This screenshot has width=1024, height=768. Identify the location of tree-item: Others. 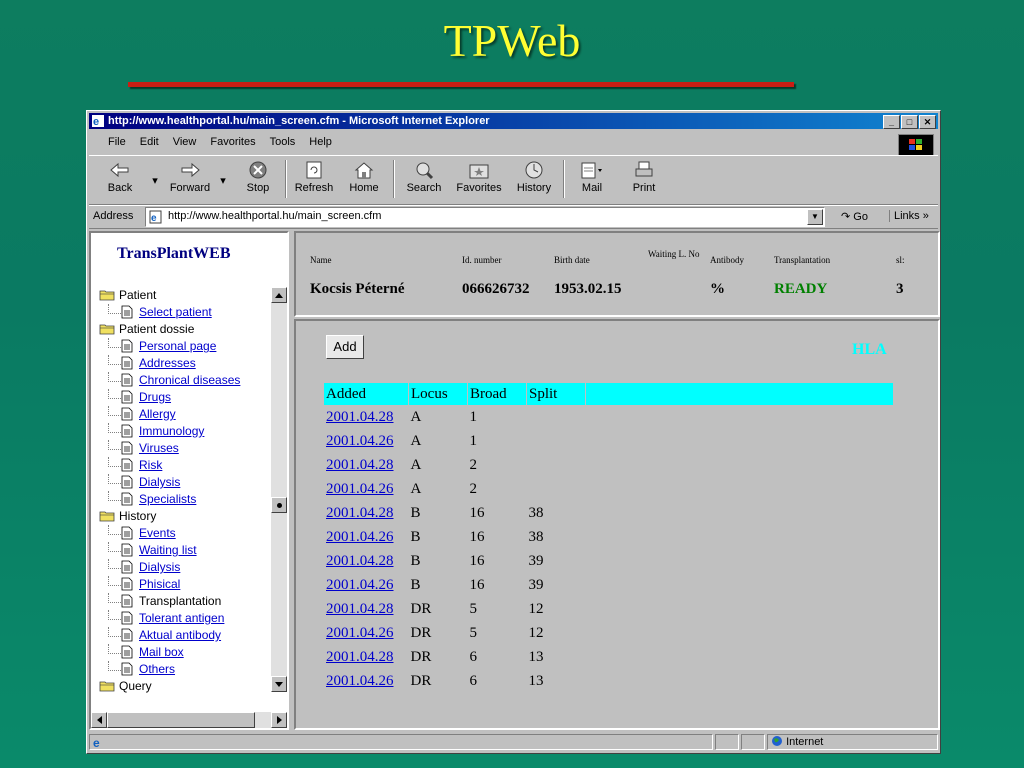
(184, 669).